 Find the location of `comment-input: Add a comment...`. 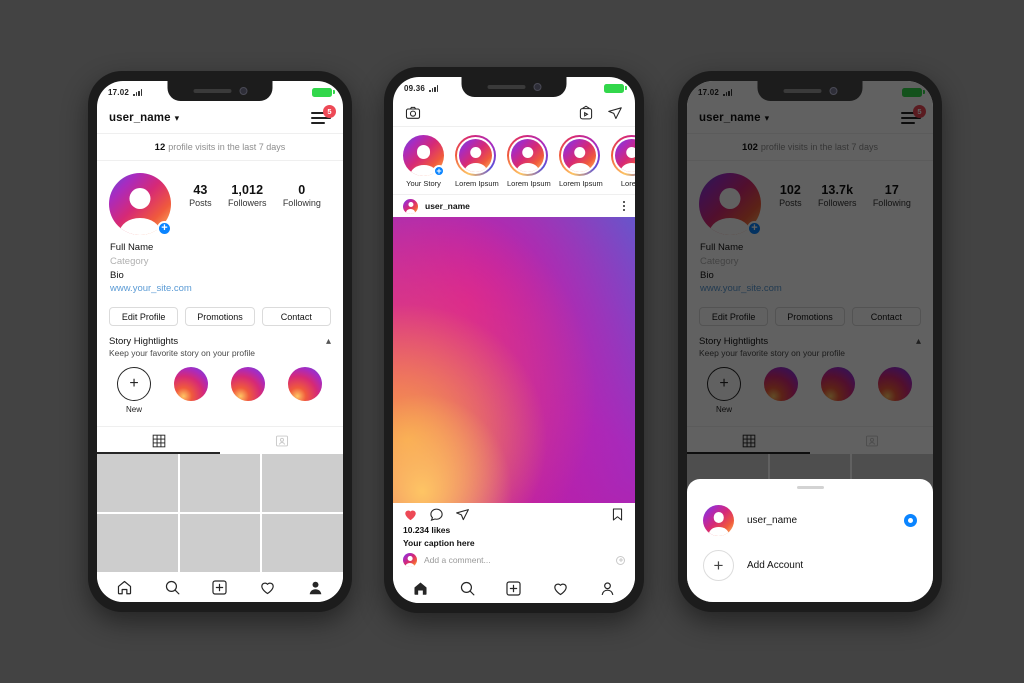

comment-input: Add a comment... is located at coordinates (516, 560).